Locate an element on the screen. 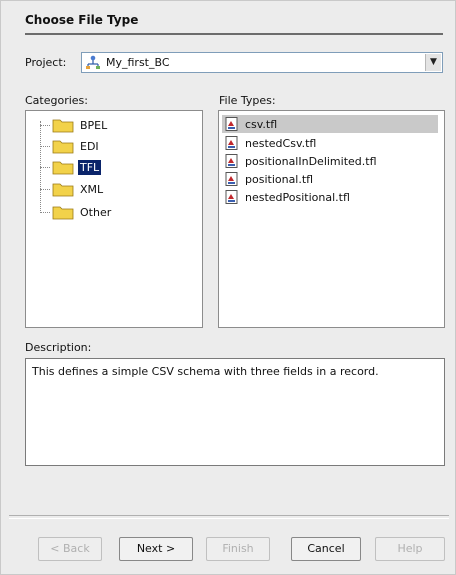 Image resolution: width=456 pixels, height=575 pixels. file-type-item: csv.tfl is located at coordinates (330, 124).